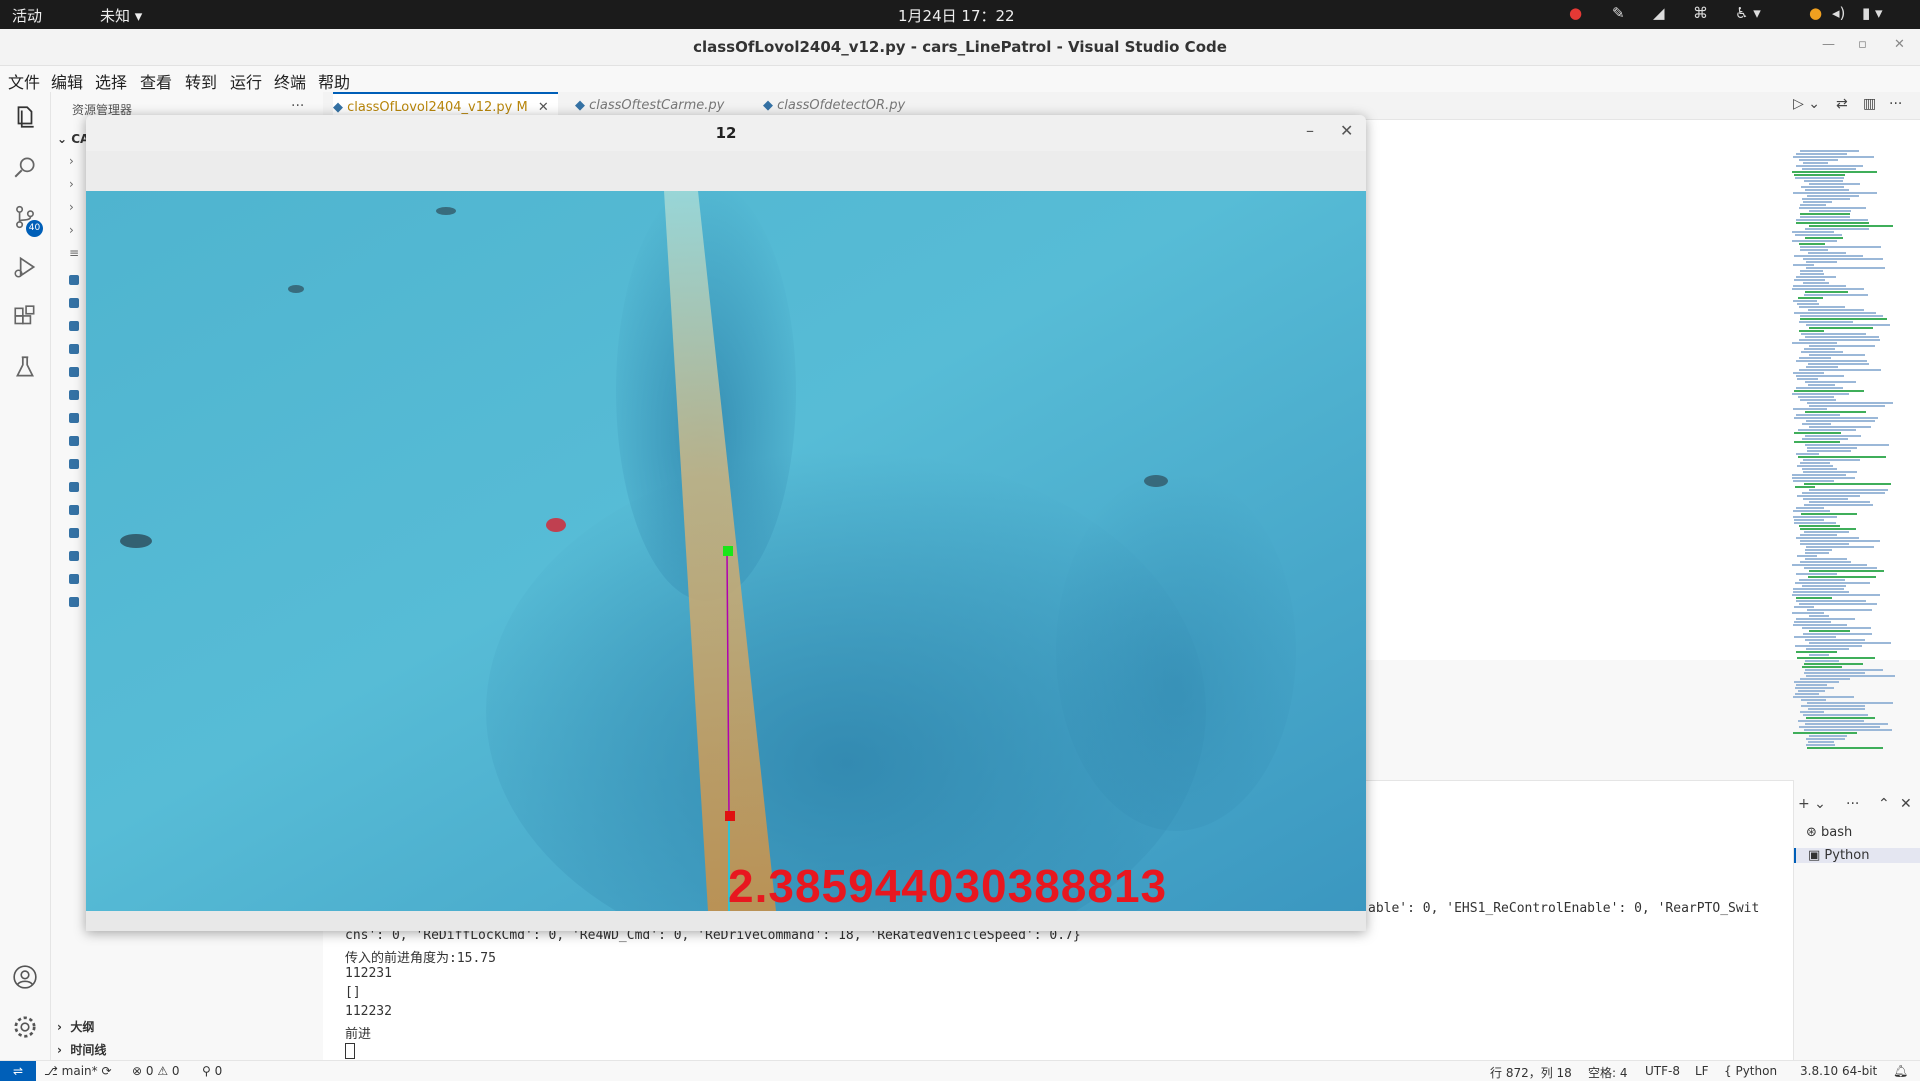 The height and width of the screenshot is (1081, 1920). What do you see at coordinates (657, 105) in the screenshot?
I see `tab-label: classOftestCarme.py` at bounding box center [657, 105].